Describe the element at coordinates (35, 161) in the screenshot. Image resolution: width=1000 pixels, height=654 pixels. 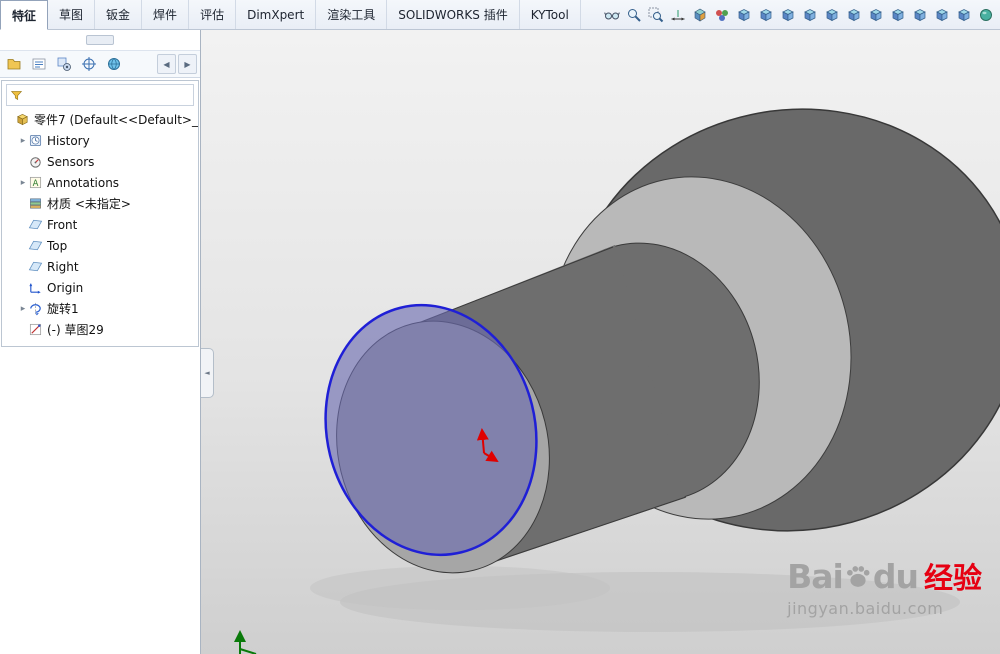
I see `sensors-icon` at that location.